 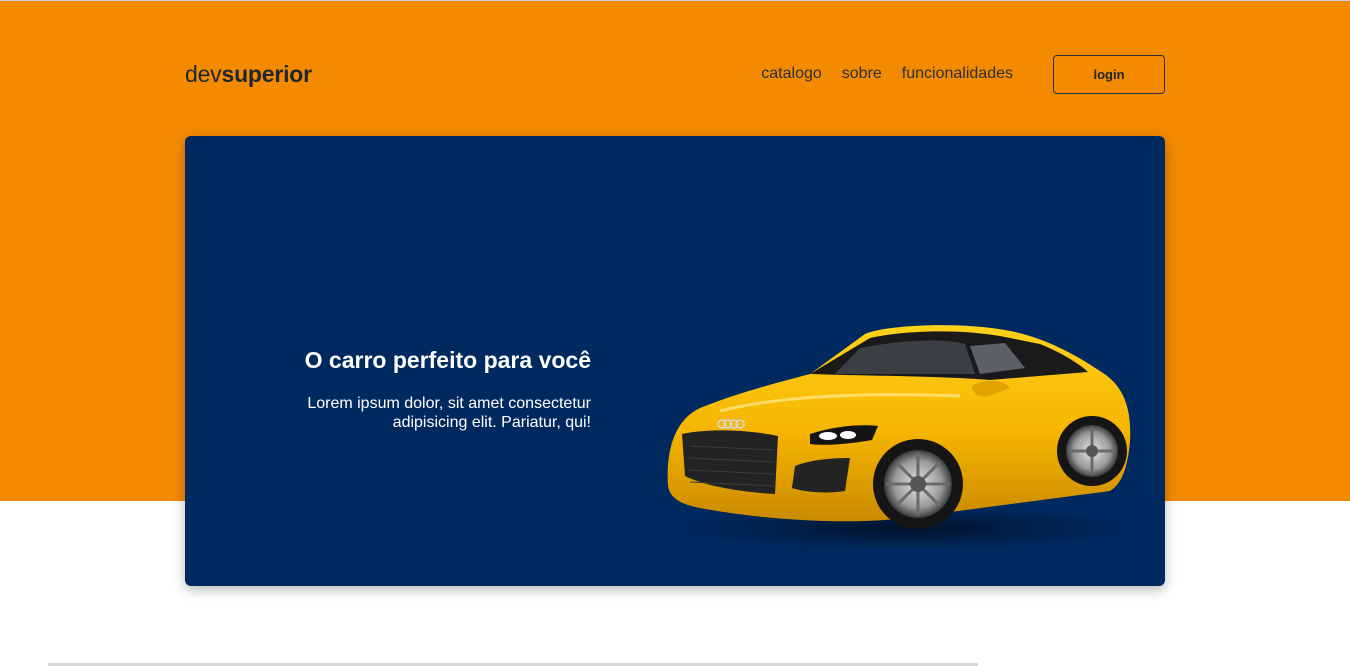 What do you see at coordinates (862, 74) in the screenshot?
I see `nav-link-sobre: sobre` at bounding box center [862, 74].